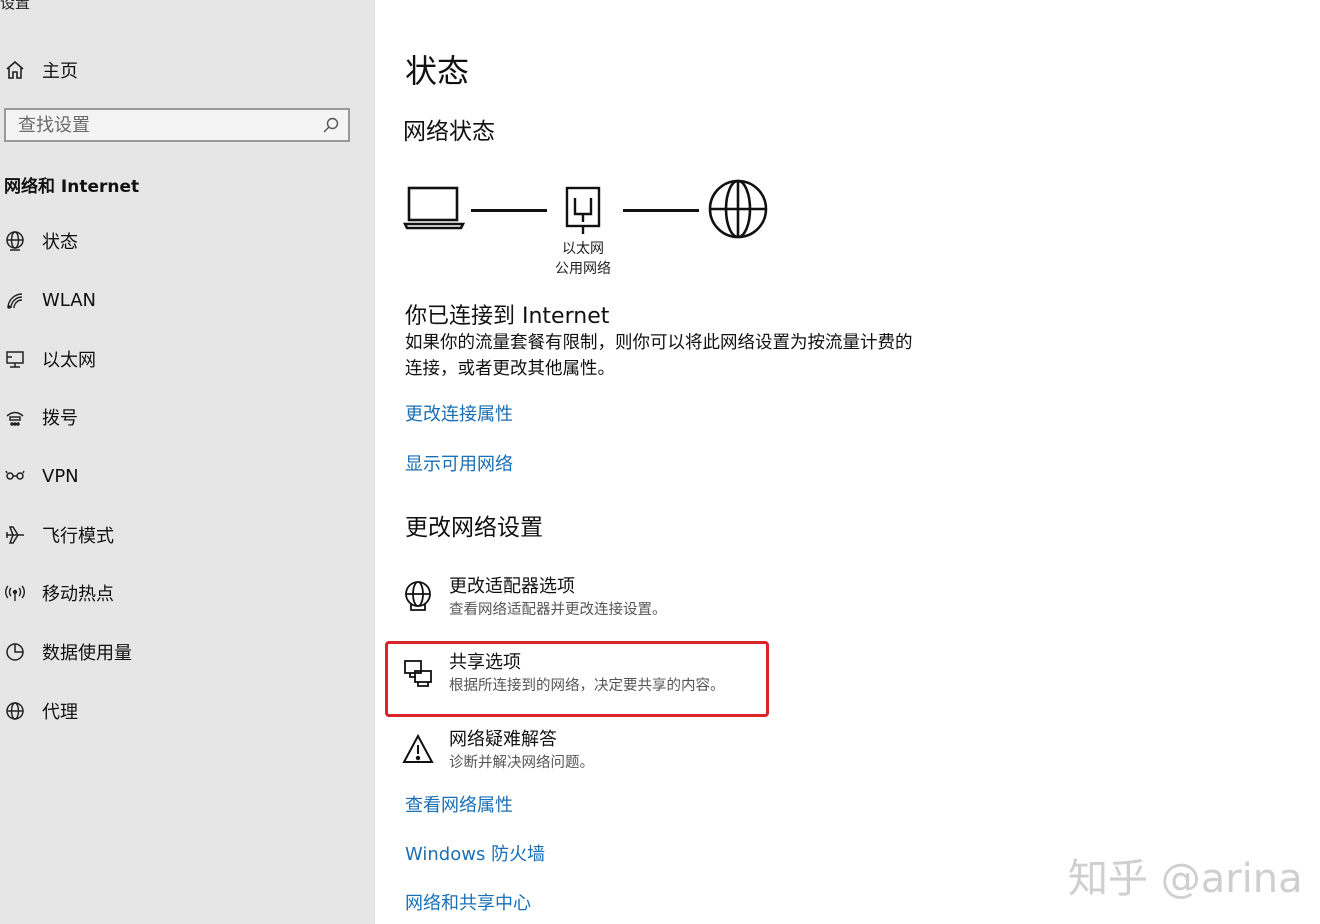 Image resolution: width=1320 pixels, height=924 pixels. What do you see at coordinates (15, 535) in the screenshot?
I see `airplane-icon` at bounding box center [15, 535].